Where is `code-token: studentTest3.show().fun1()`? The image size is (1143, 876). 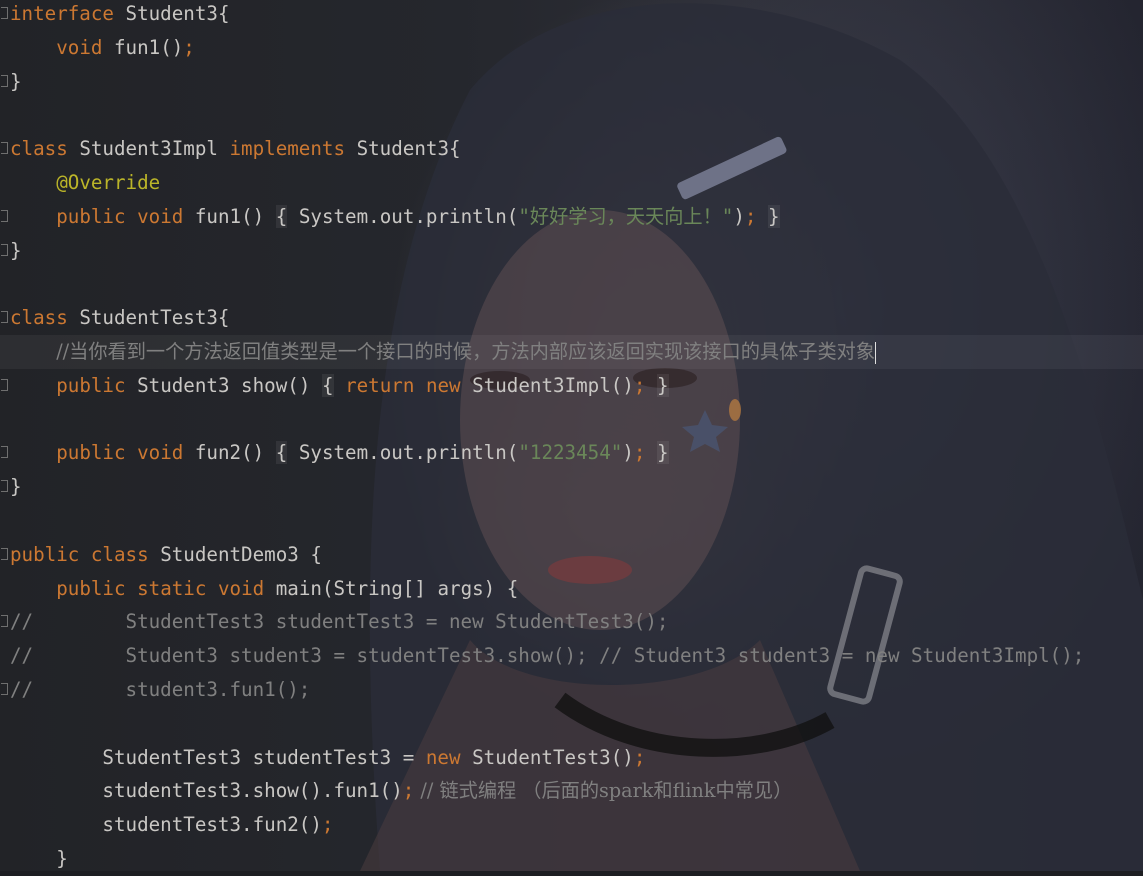
code-token: studentTest3.show().fun1() is located at coordinates (206, 791).